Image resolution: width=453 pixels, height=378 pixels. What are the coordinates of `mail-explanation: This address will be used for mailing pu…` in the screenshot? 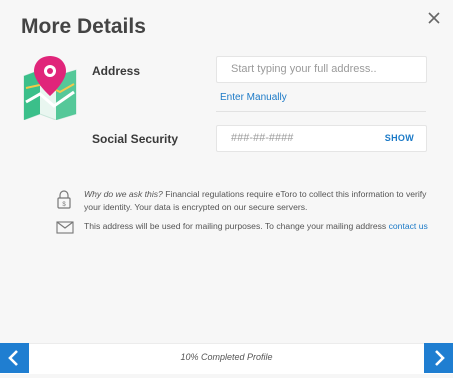 It's located at (236, 226).